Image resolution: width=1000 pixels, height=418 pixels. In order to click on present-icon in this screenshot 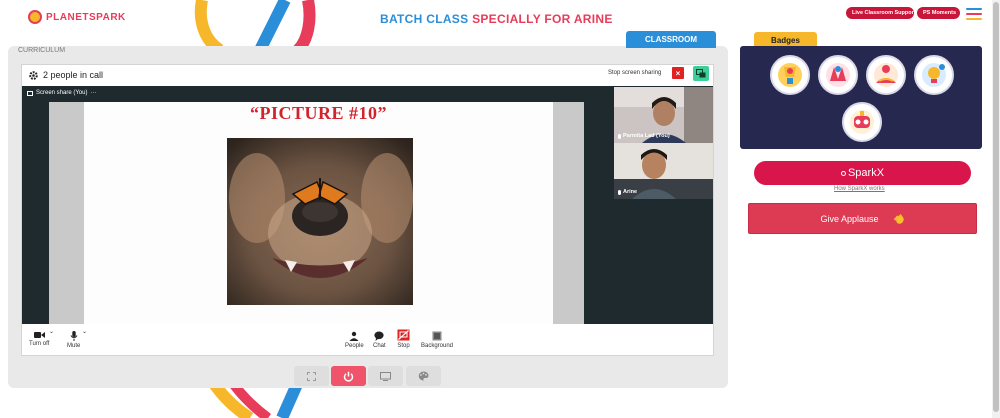, I will do `click(385, 376)`.